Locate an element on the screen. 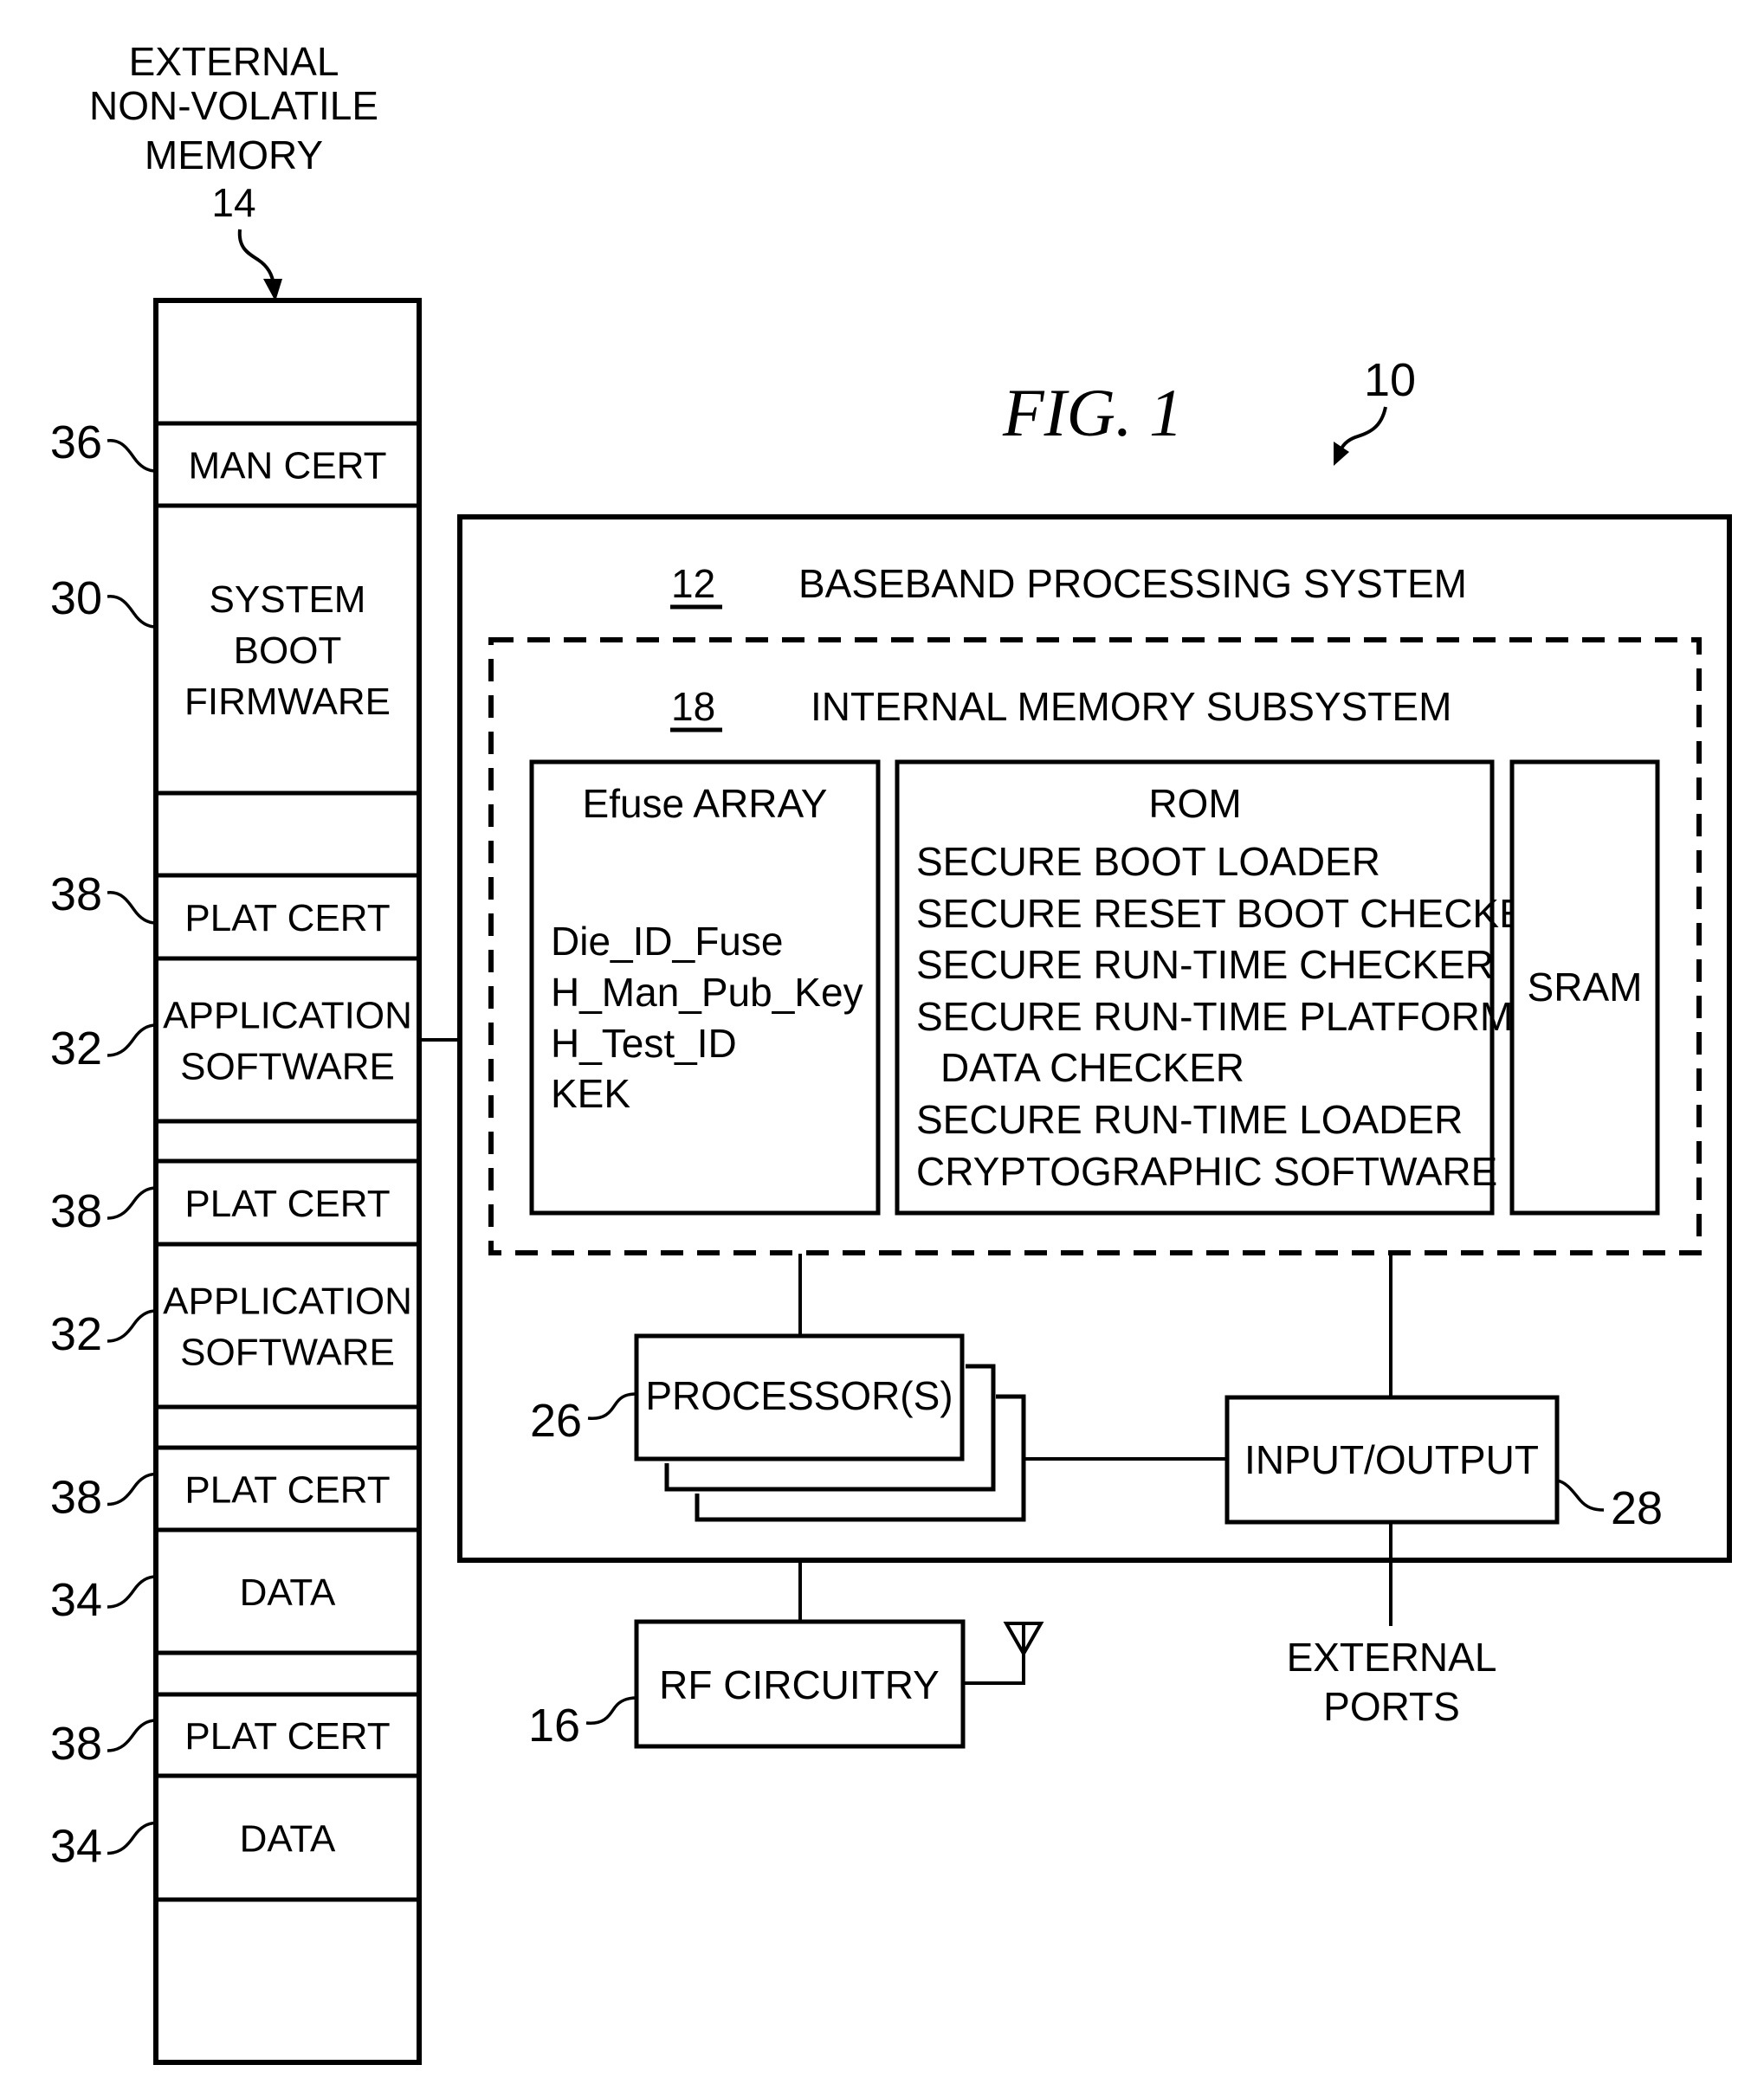  external-memory-outline is located at coordinates (287, 1181).